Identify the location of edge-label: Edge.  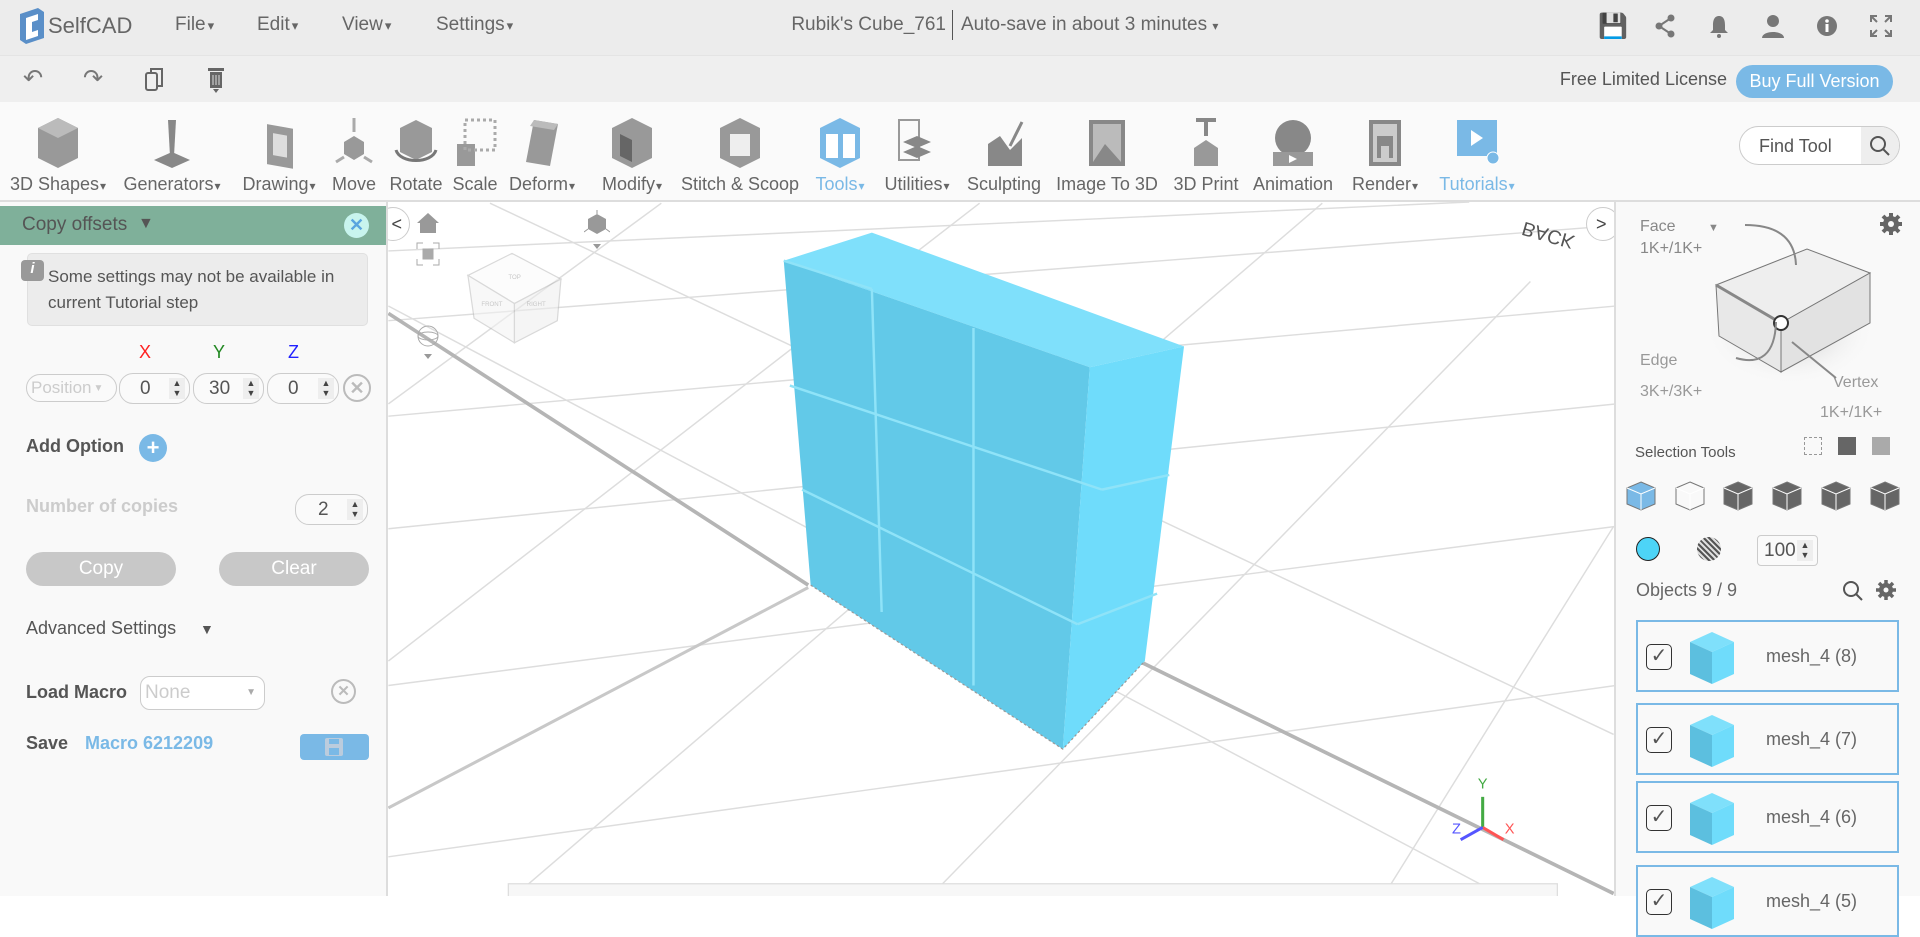
(1658, 361).